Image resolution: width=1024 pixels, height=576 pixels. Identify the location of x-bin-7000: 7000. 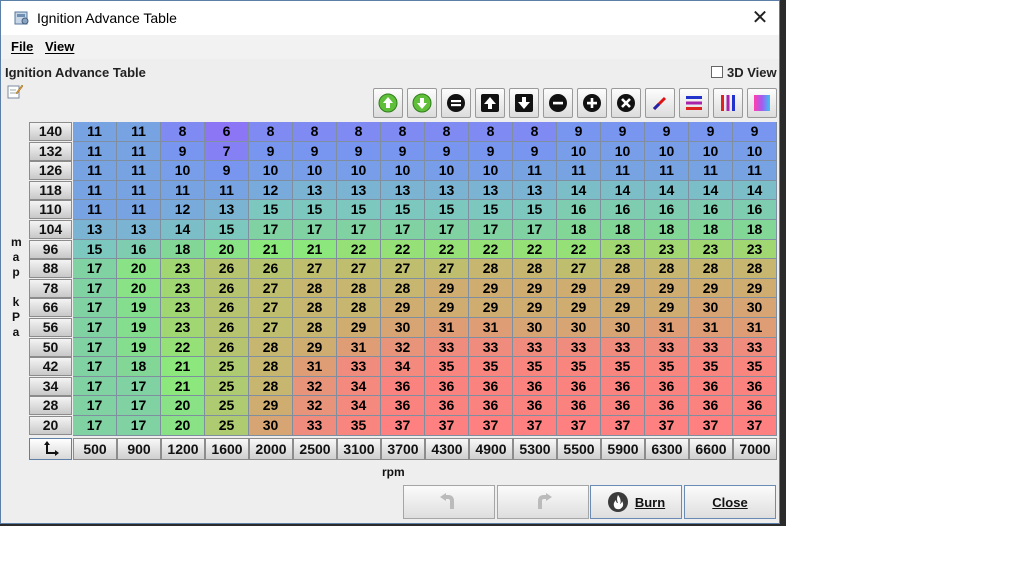
(755, 448).